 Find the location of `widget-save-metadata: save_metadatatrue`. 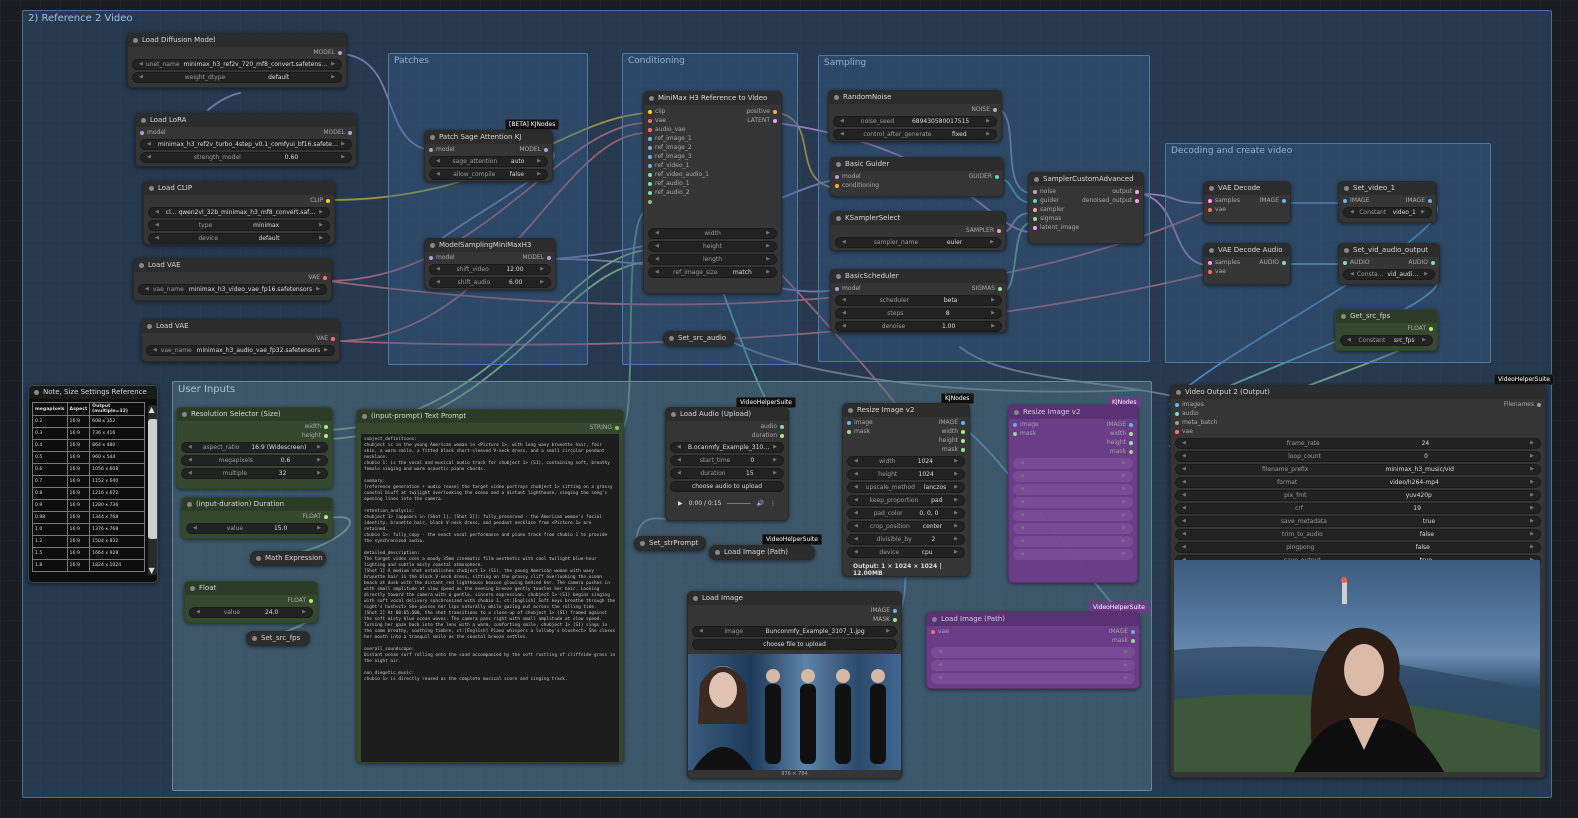

widget-save-metadata: save_metadatatrue is located at coordinates (1358, 521).